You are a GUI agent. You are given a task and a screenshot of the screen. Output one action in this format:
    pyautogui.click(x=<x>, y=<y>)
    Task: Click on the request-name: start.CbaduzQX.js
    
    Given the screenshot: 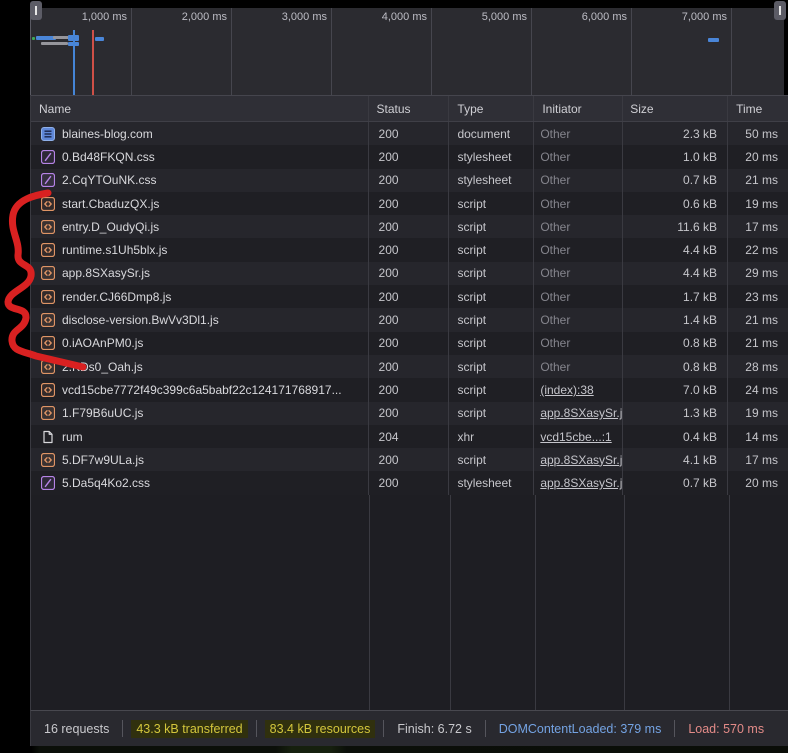 What is the action you would take?
    pyautogui.click(x=110, y=204)
    